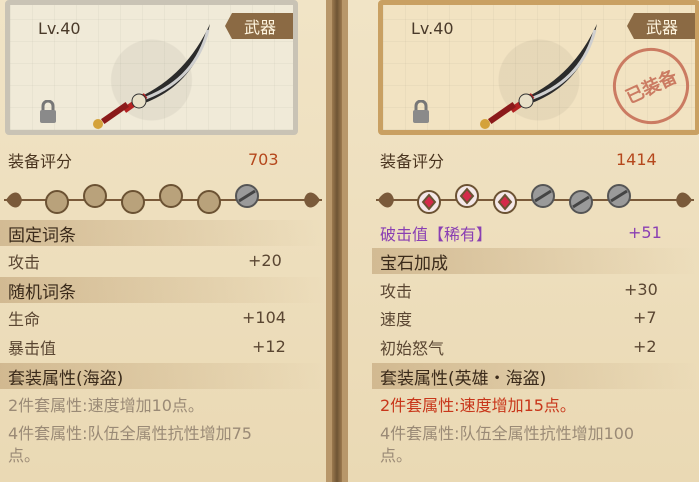 The image size is (699, 482). I want to click on attr-label: 速度, so click(396, 319).